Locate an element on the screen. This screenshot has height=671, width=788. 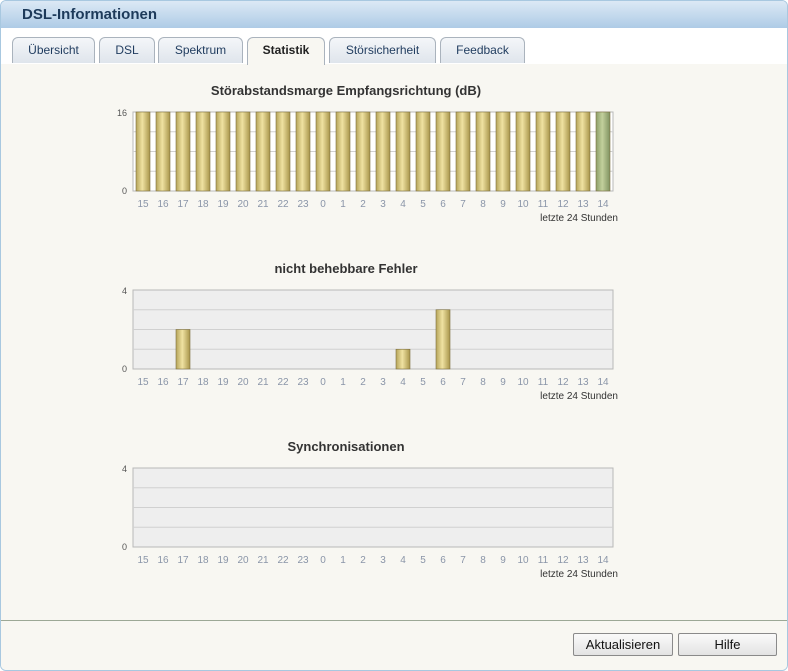
window-title: DSL-Informationen is located at coordinates (89, 14).